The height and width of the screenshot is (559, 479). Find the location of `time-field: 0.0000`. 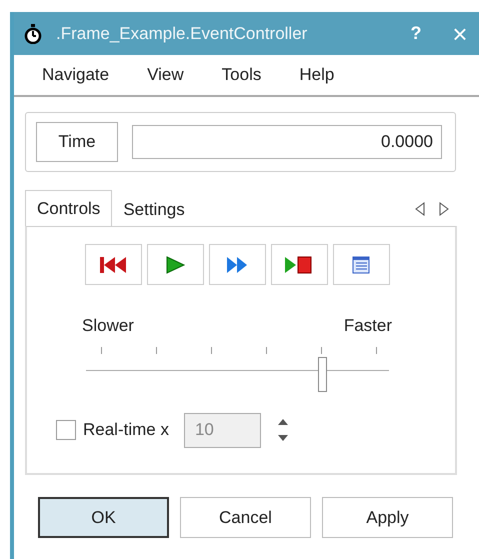

time-field: 0.0000 is located at coordinates (287, 142).